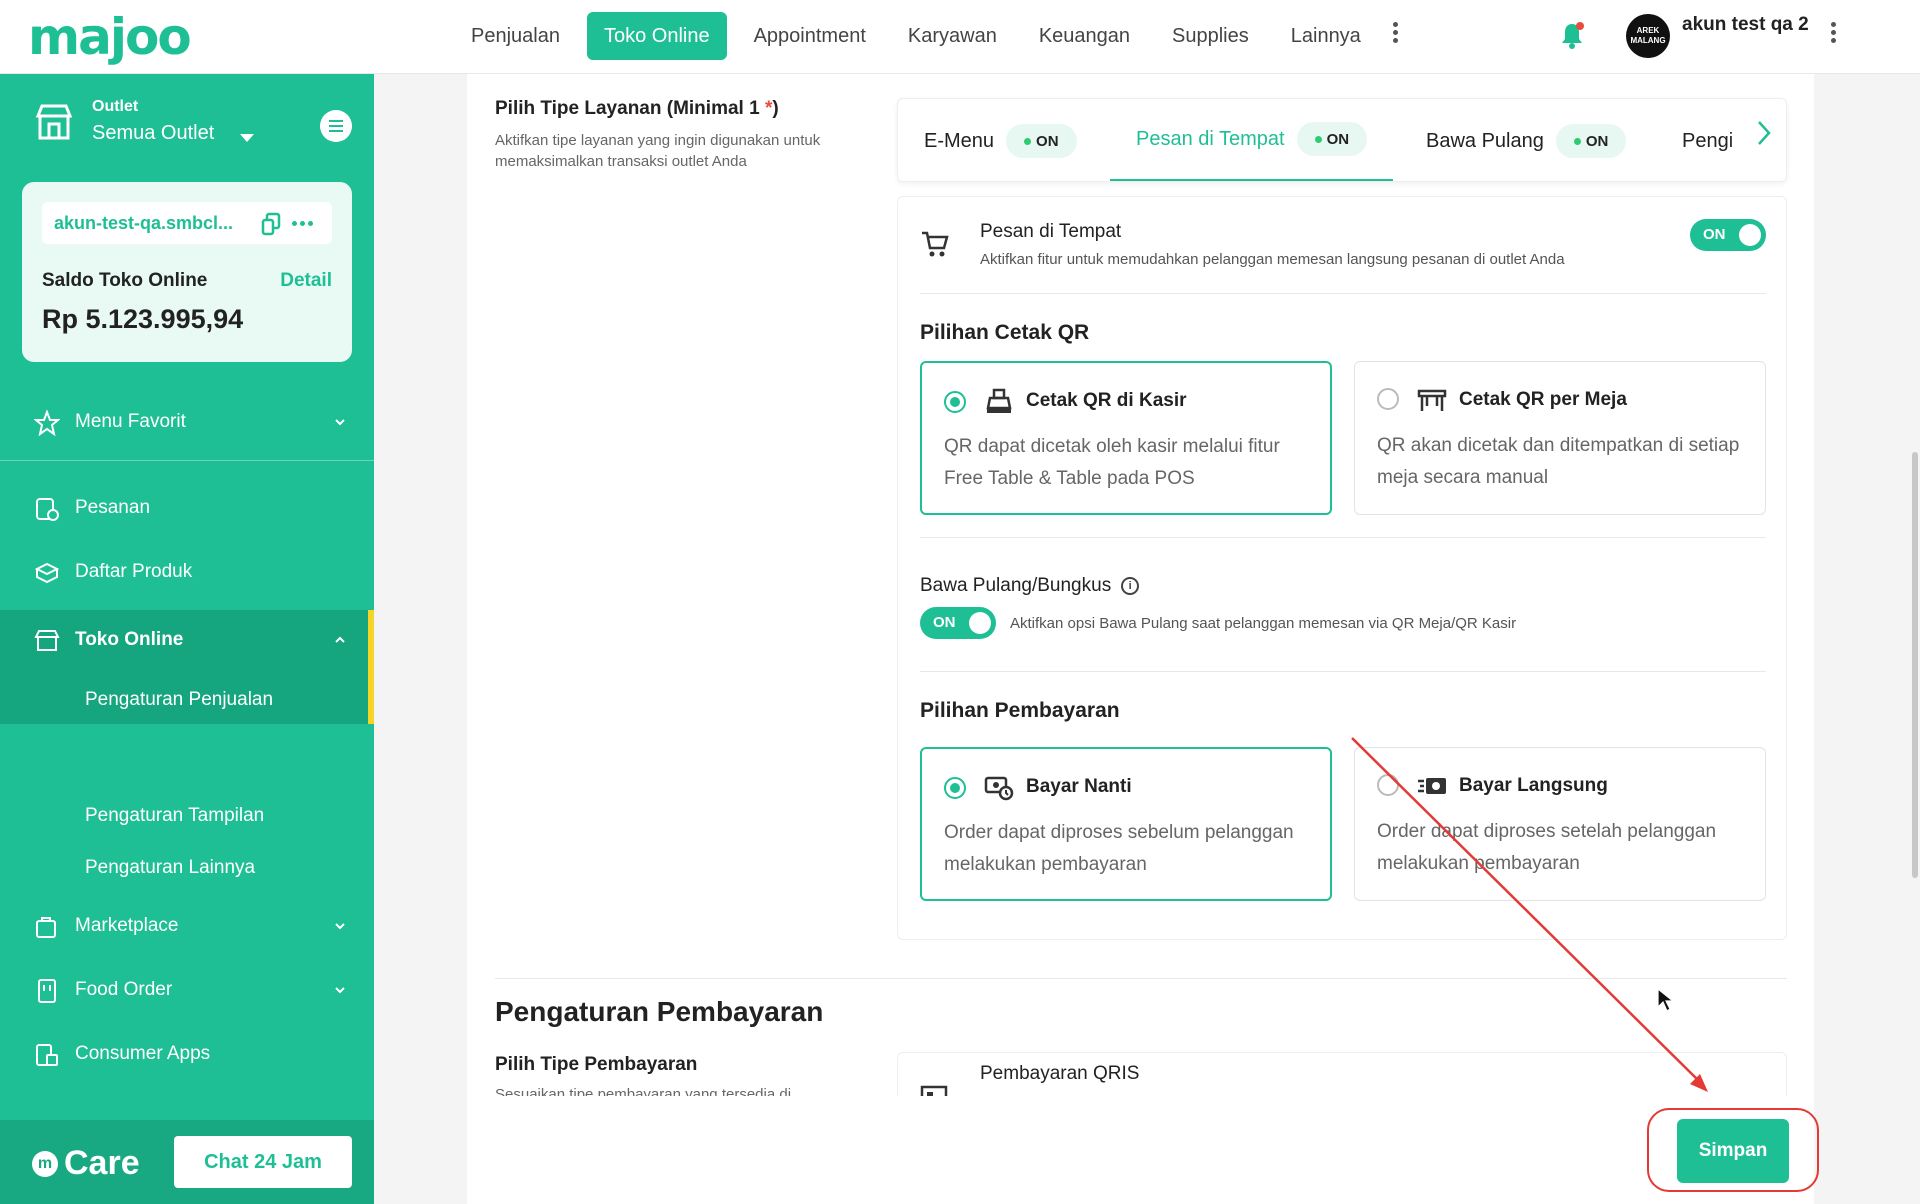 The width and height of the screenshot is (1920, 1204). What do you see at coordinates (187, 508) in the screenshot?
I see `sidebar-item-pesanan: Pesanan` at bounding box center [187, 508].